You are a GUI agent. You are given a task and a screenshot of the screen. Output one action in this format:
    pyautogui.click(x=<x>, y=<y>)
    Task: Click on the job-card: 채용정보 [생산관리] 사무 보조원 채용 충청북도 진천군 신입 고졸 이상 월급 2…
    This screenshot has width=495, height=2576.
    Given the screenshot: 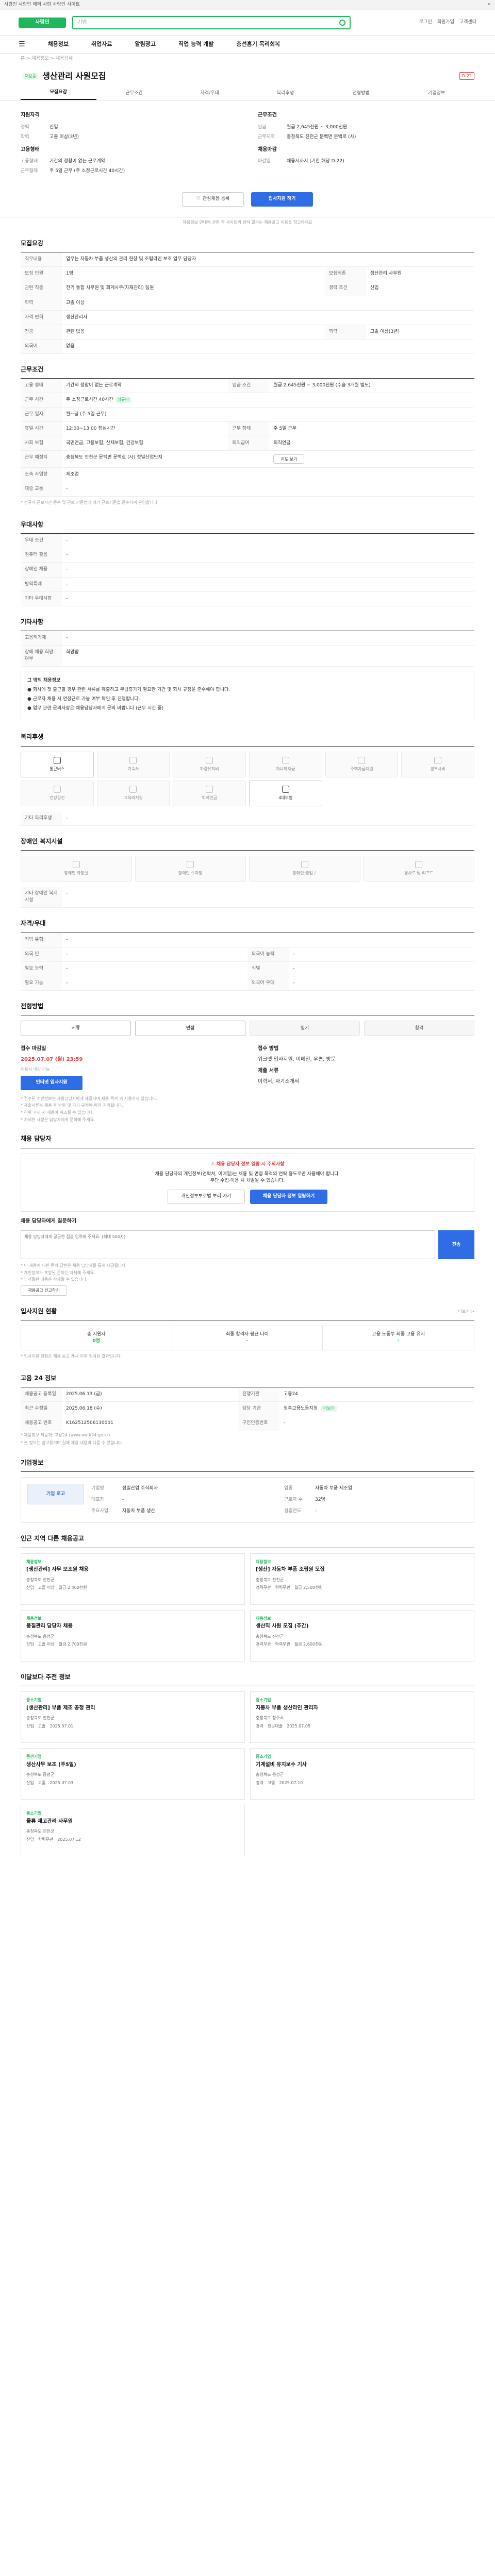 What is the action you would take?
    pyautogui.click(x=133, y=1579)
    